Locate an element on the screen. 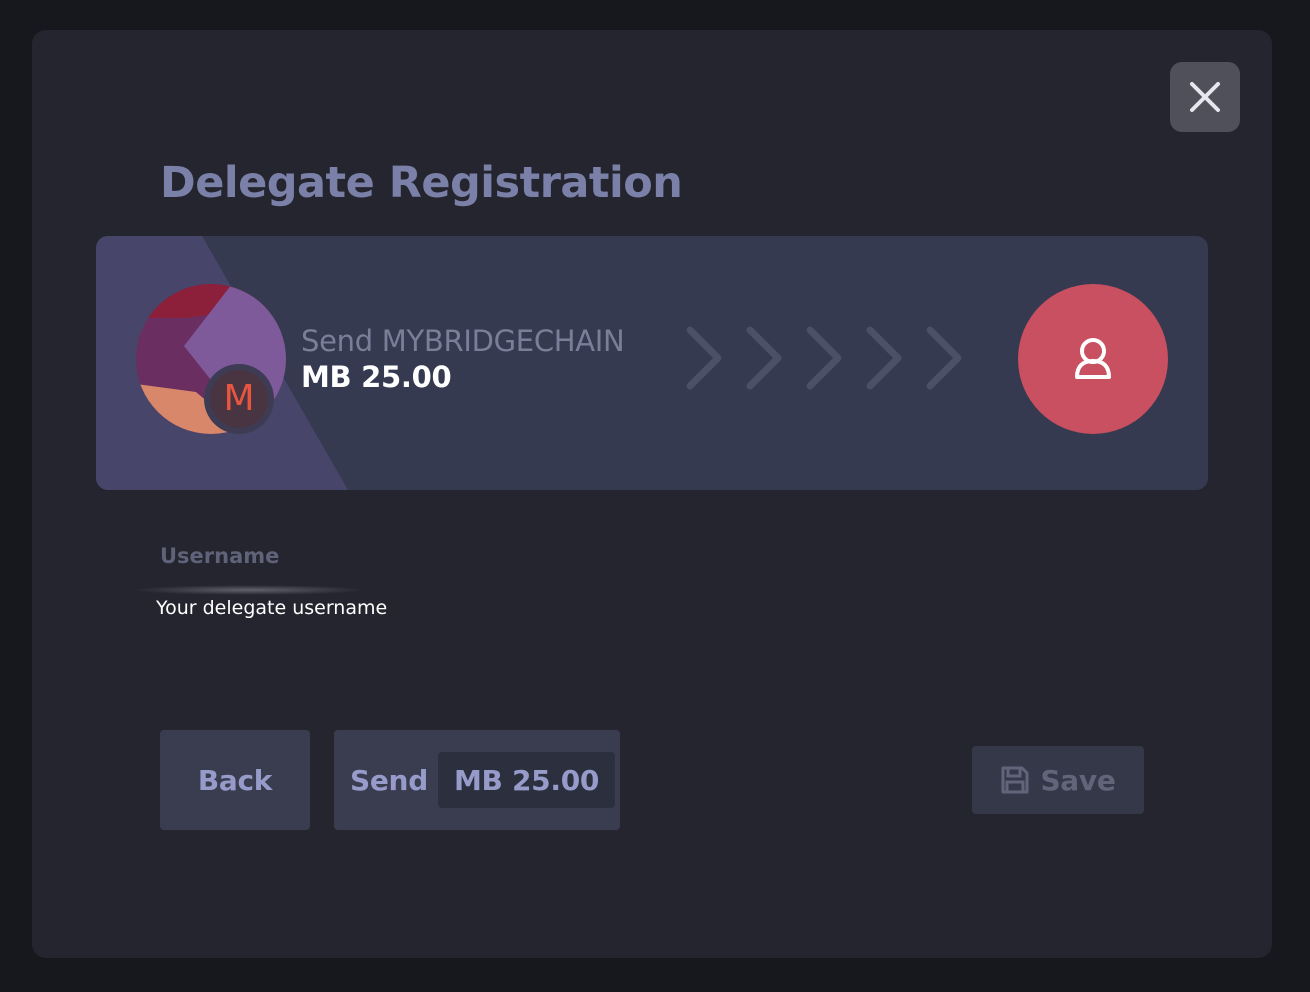  close-button is located at coordinates (1205, 97).